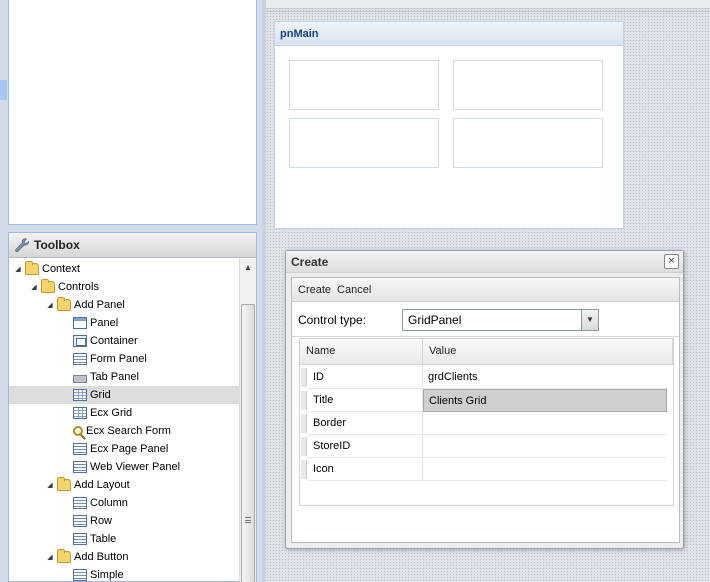 This screenshot has height=582, width=710. Describe the element at coordinates (80, 323) in the screenshot. I see `panel-icon` at that location.